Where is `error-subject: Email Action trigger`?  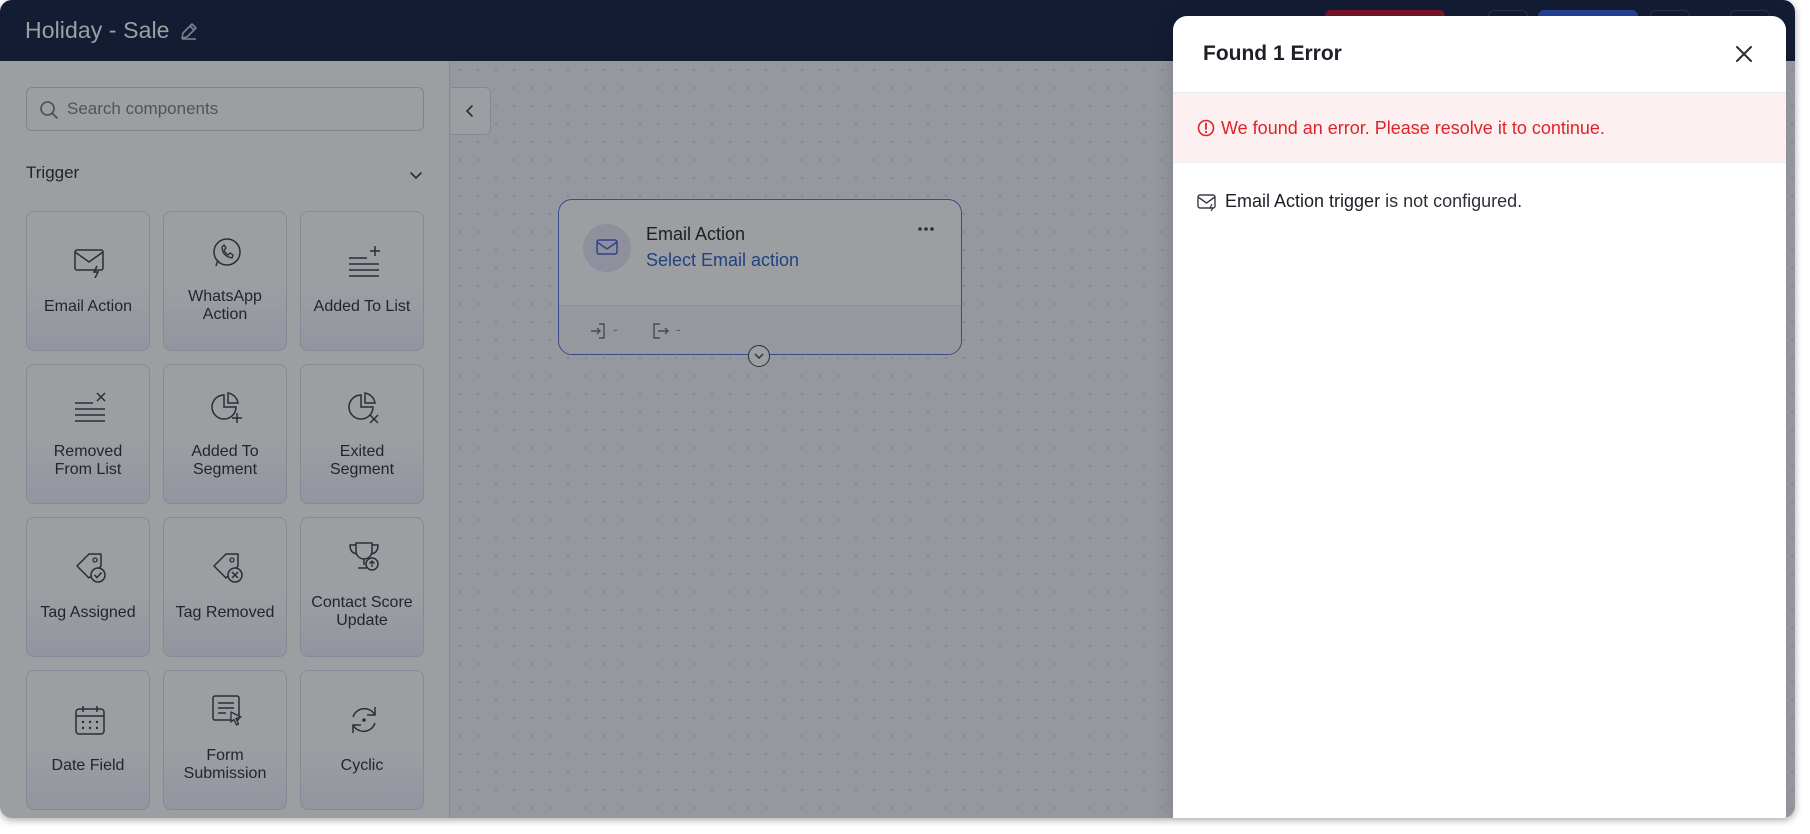 error-subject: Email Action trigger is located at coordinates (1303, 201).